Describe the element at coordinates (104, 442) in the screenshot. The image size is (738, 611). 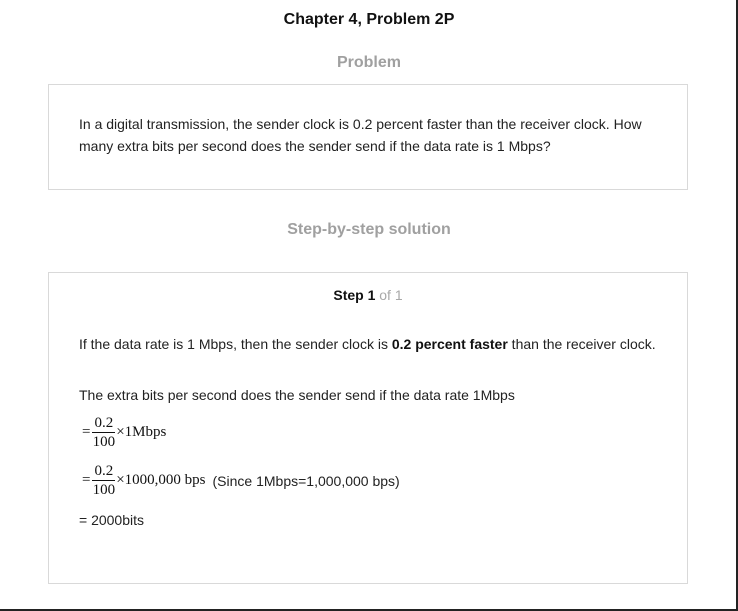
I see `equation-1-denominator: 100` at that location.